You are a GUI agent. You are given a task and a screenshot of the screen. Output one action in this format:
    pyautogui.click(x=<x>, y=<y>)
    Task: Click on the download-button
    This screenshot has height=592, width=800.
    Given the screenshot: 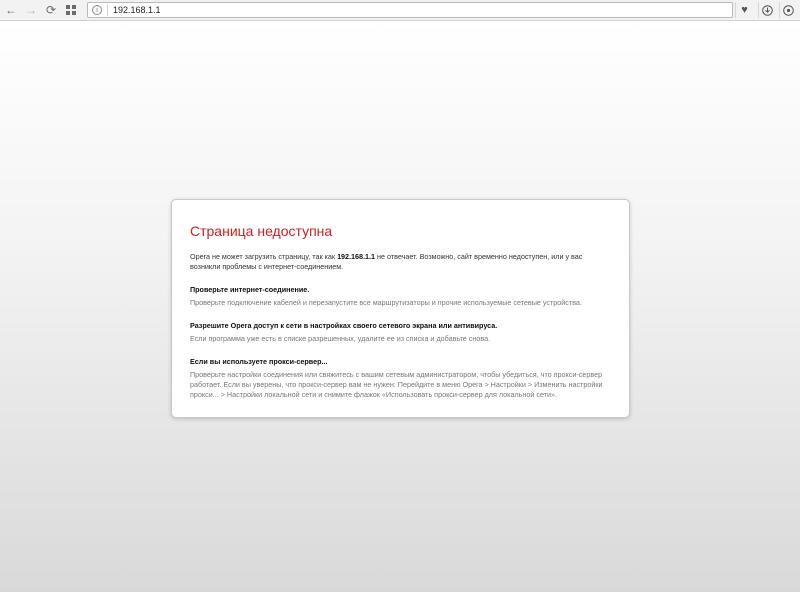 What is the action you would take?
    pyautogui.click(x=767, y=10)
    